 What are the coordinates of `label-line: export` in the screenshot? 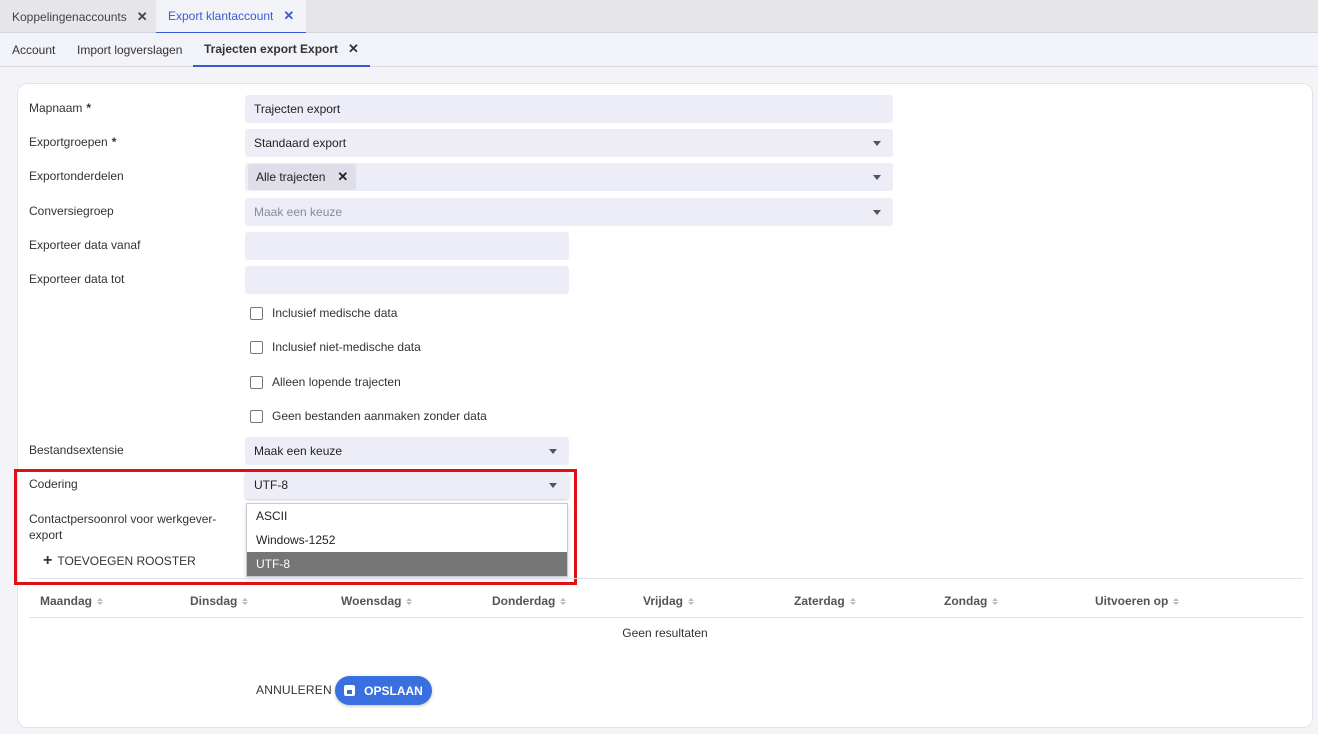 It's located at (46, 535).